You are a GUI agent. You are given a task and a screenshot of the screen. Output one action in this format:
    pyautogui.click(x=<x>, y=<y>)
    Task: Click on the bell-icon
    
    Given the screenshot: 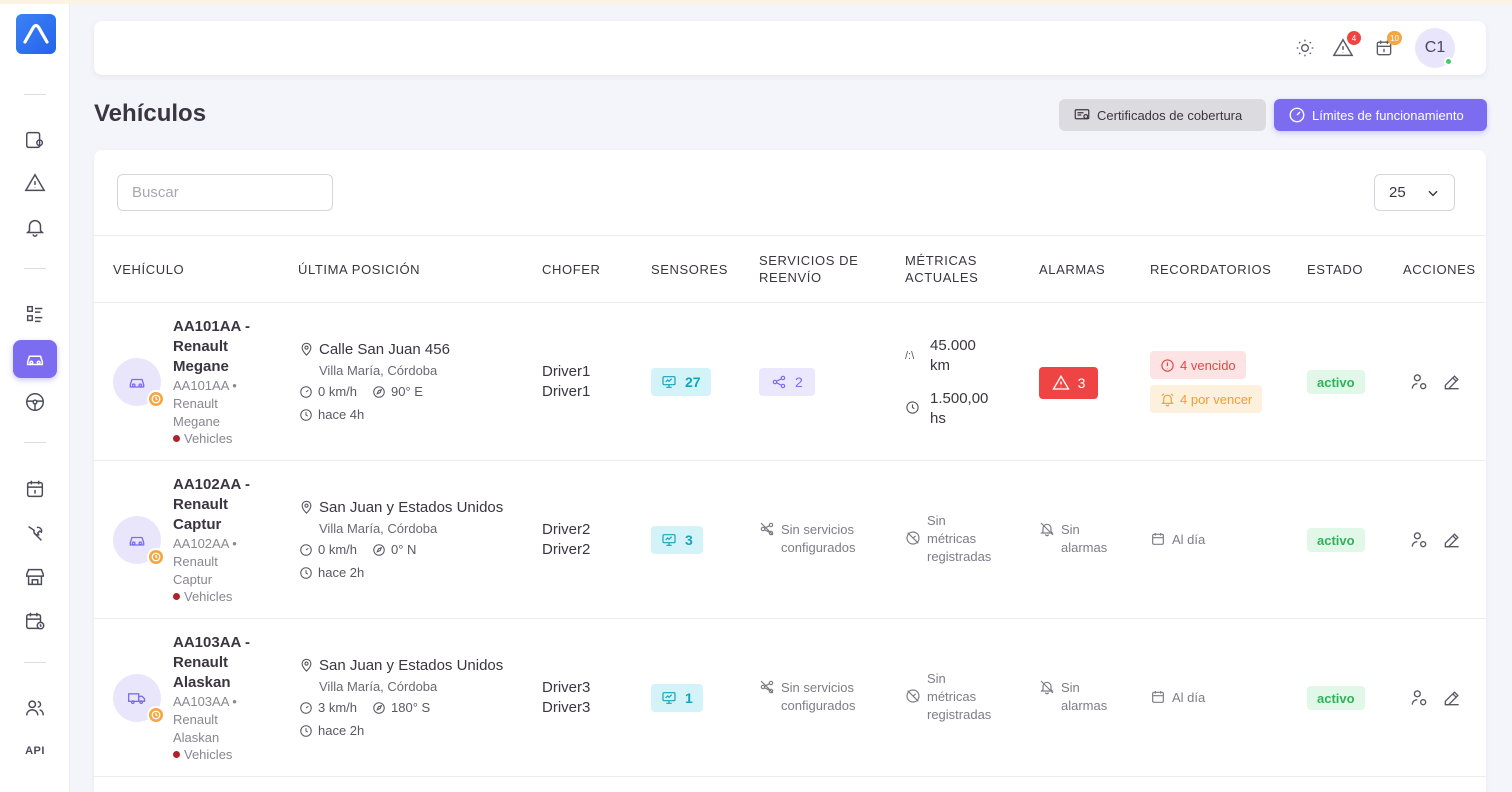 What is the action you would take?
    pyautogui.click(x=35, y=228)
    